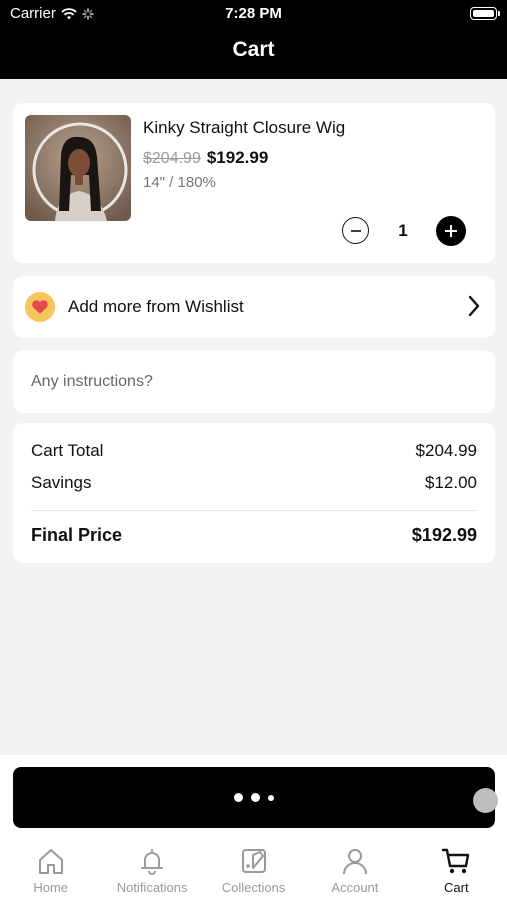 This screenshot has height=900, width=507. What do you see at coordinates (172, 158) in the screenshot?
I see `original-price: $204.99` at bounding box center [172, 158].